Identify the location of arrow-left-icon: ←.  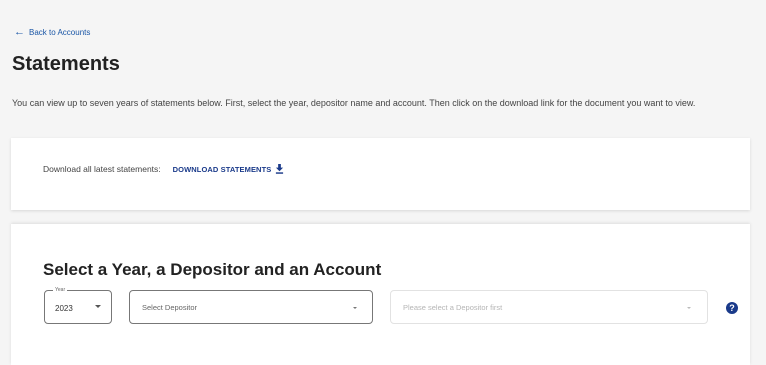
(19, 32).